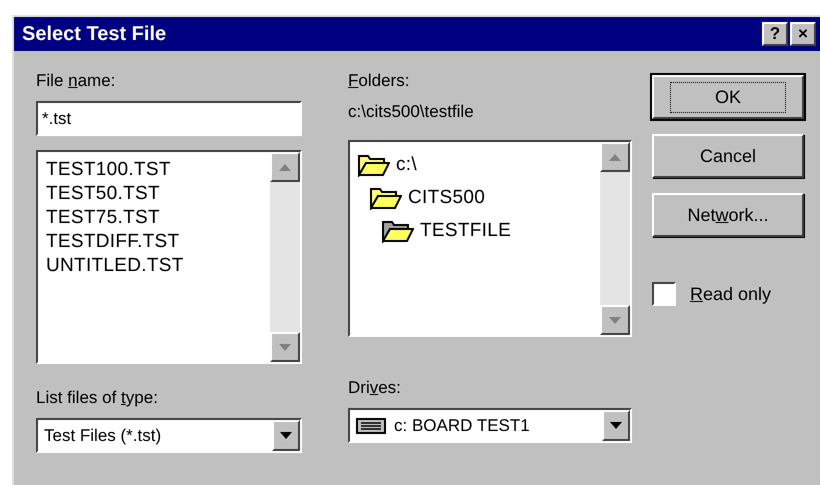  What do you see at coordinates (447, 198) in the screenshot?
I see `folder-item: CITS500` at bounding box center [447, 198].